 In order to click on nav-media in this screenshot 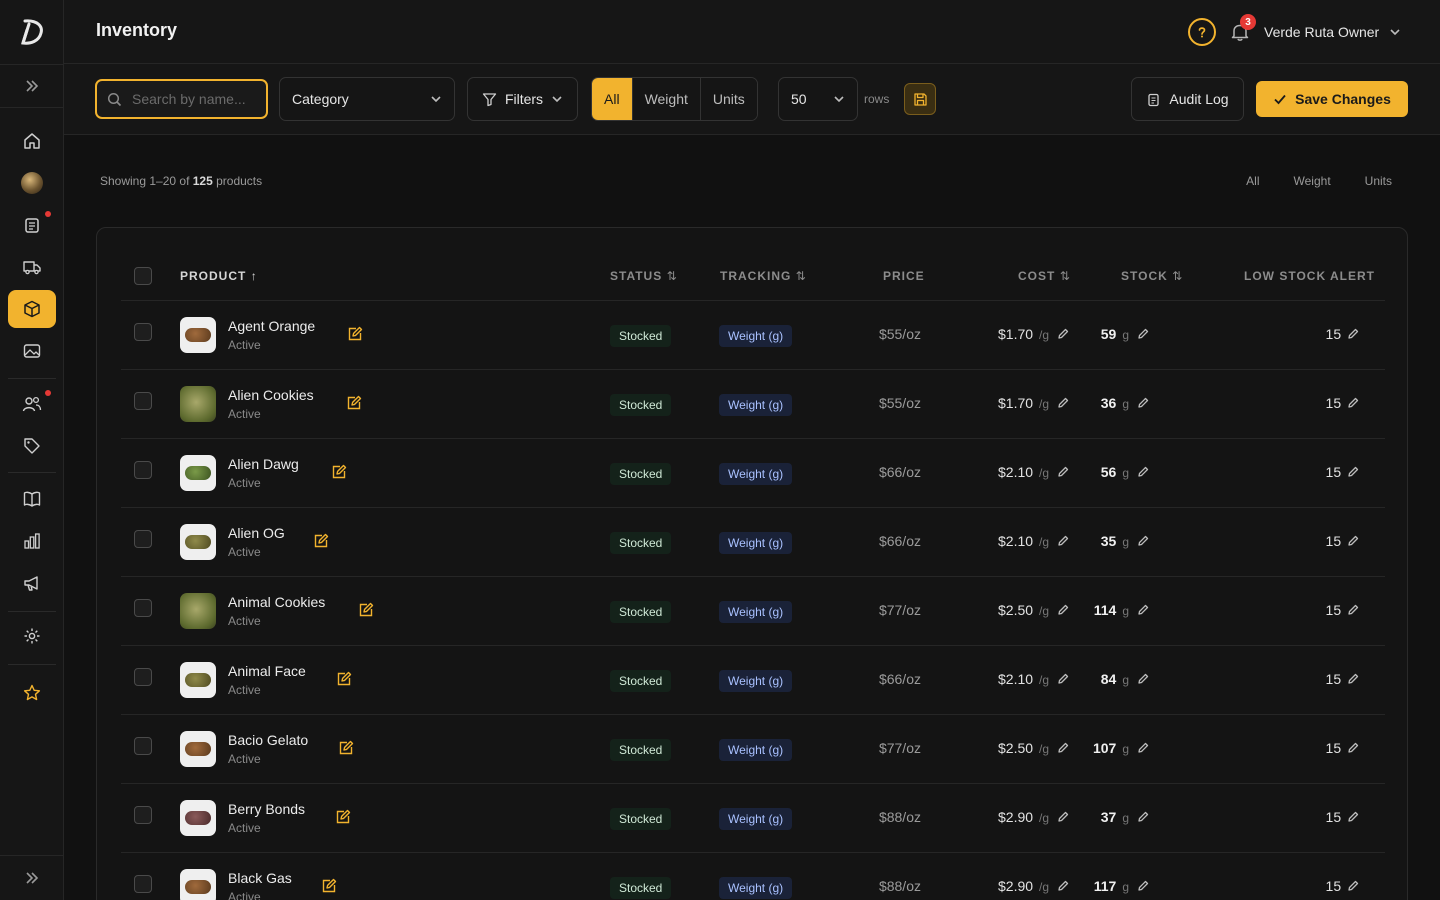, I will do `click(32, 351)`.